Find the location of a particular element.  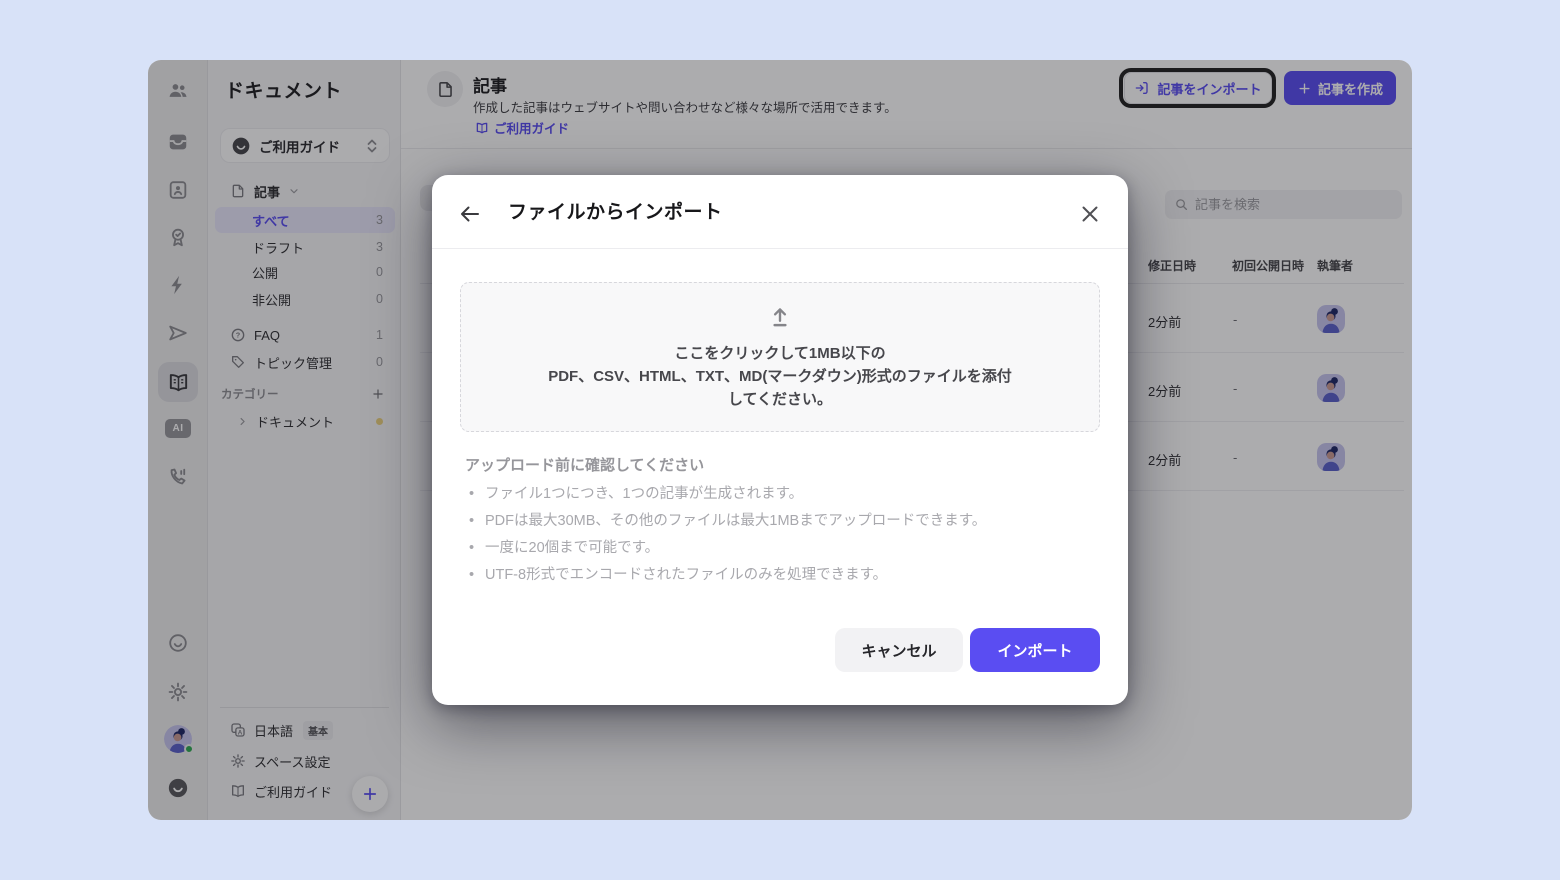

modal-title: ファイルからインポート is located at coordinates (615, 212).